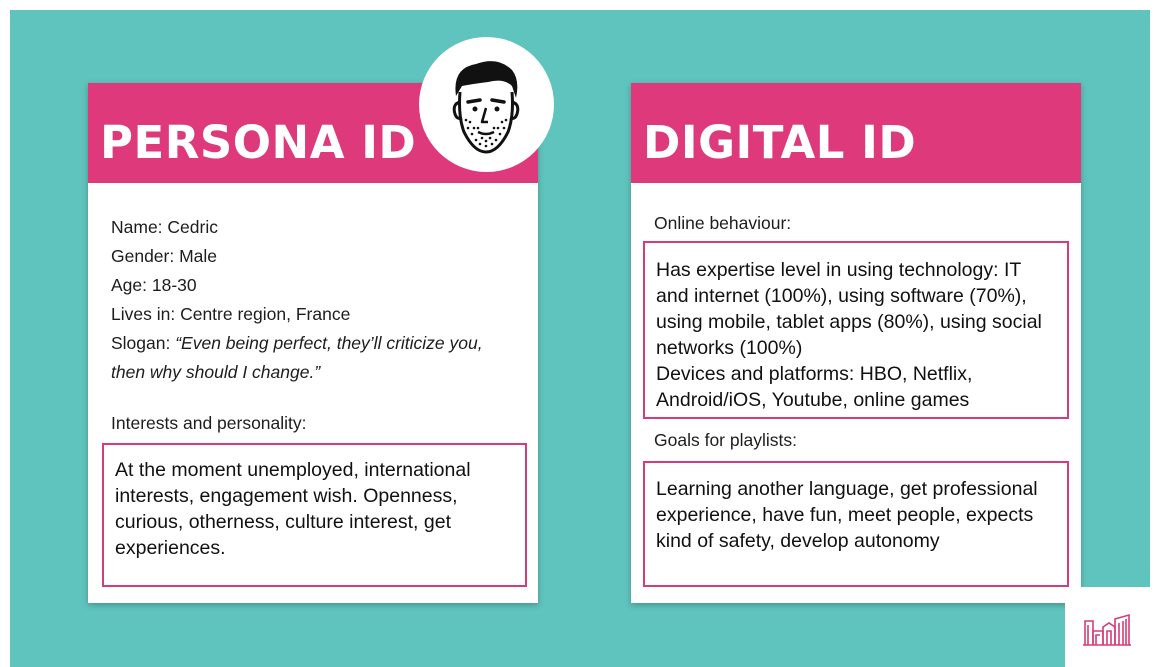 This screenshot has width=1161, height=667. What do you see at coordinates (1107, 629) in the screenshot?
I see `city-skyline-logo-icon` at bounding box center [1107, 629].